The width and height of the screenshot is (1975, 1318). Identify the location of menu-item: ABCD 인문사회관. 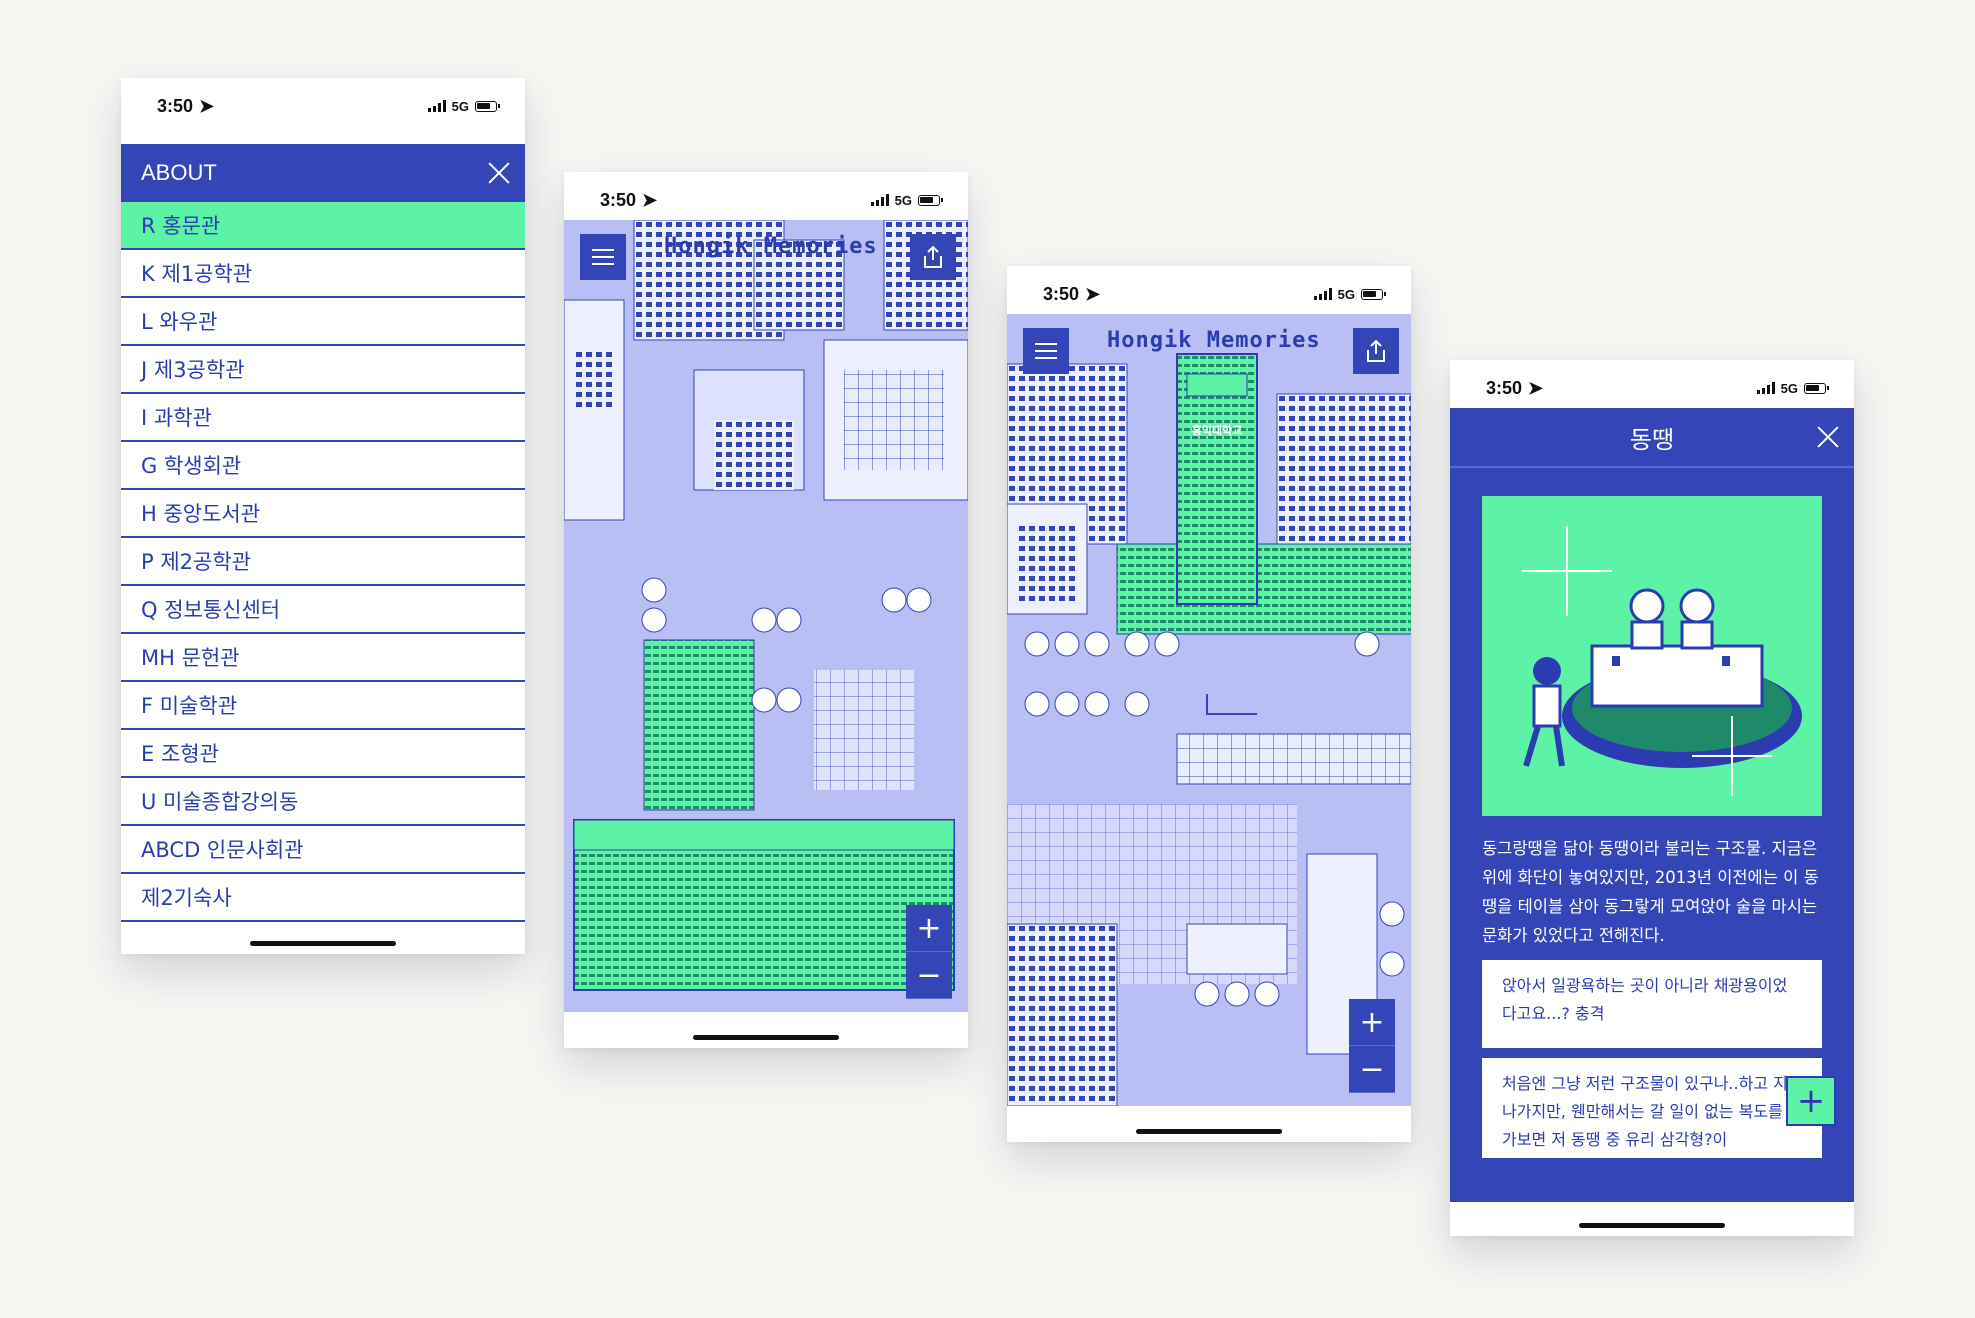
(323, 850).